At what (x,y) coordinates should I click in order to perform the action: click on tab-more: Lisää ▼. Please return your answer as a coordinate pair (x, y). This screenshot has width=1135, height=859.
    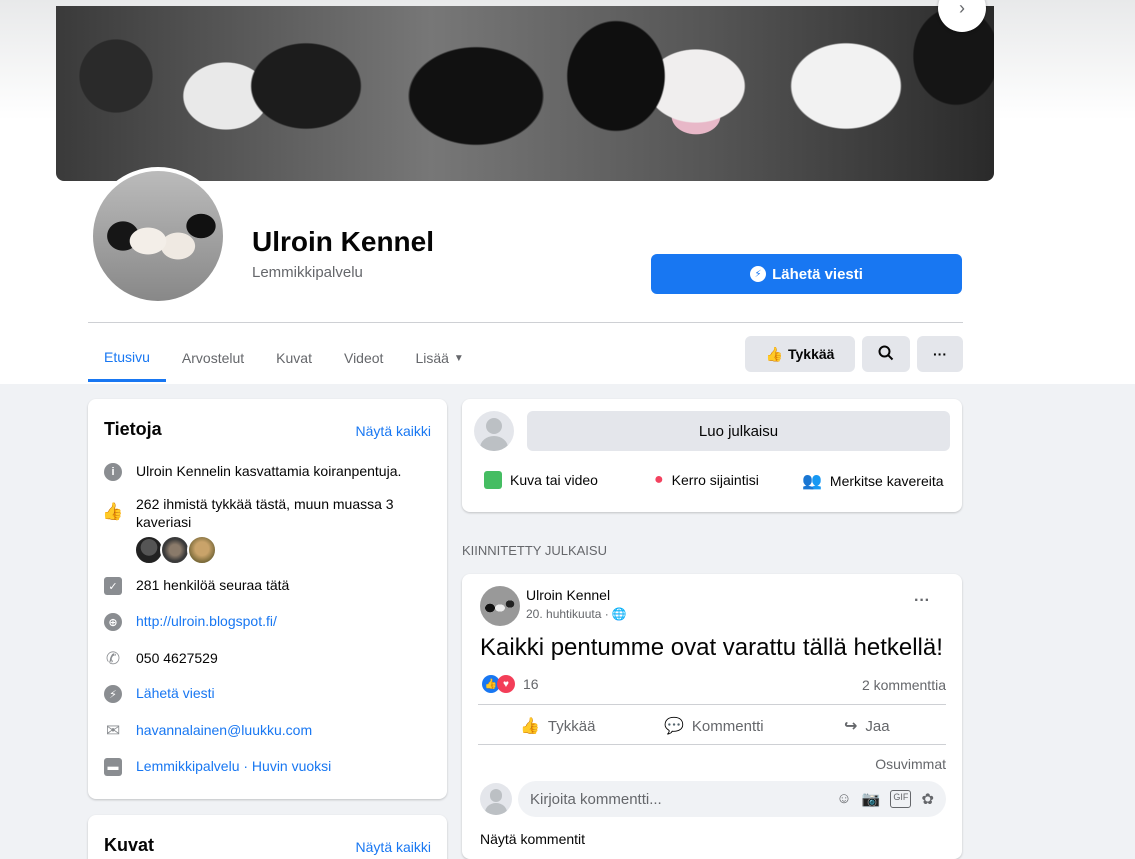
    Looking at the image, I should click on (439, 358).